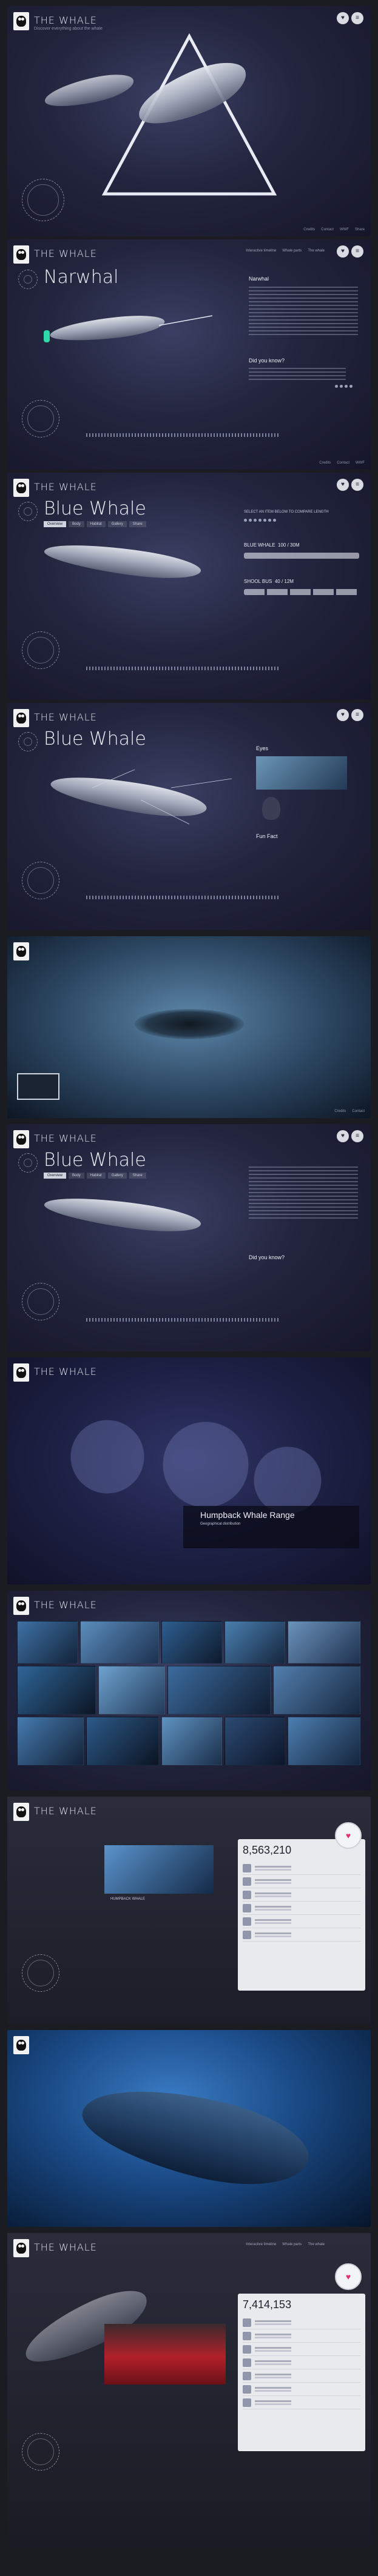 The width and height of the screenshot is (378, 2576). I want to click on featured-whale-photo, so click(159, 1869).